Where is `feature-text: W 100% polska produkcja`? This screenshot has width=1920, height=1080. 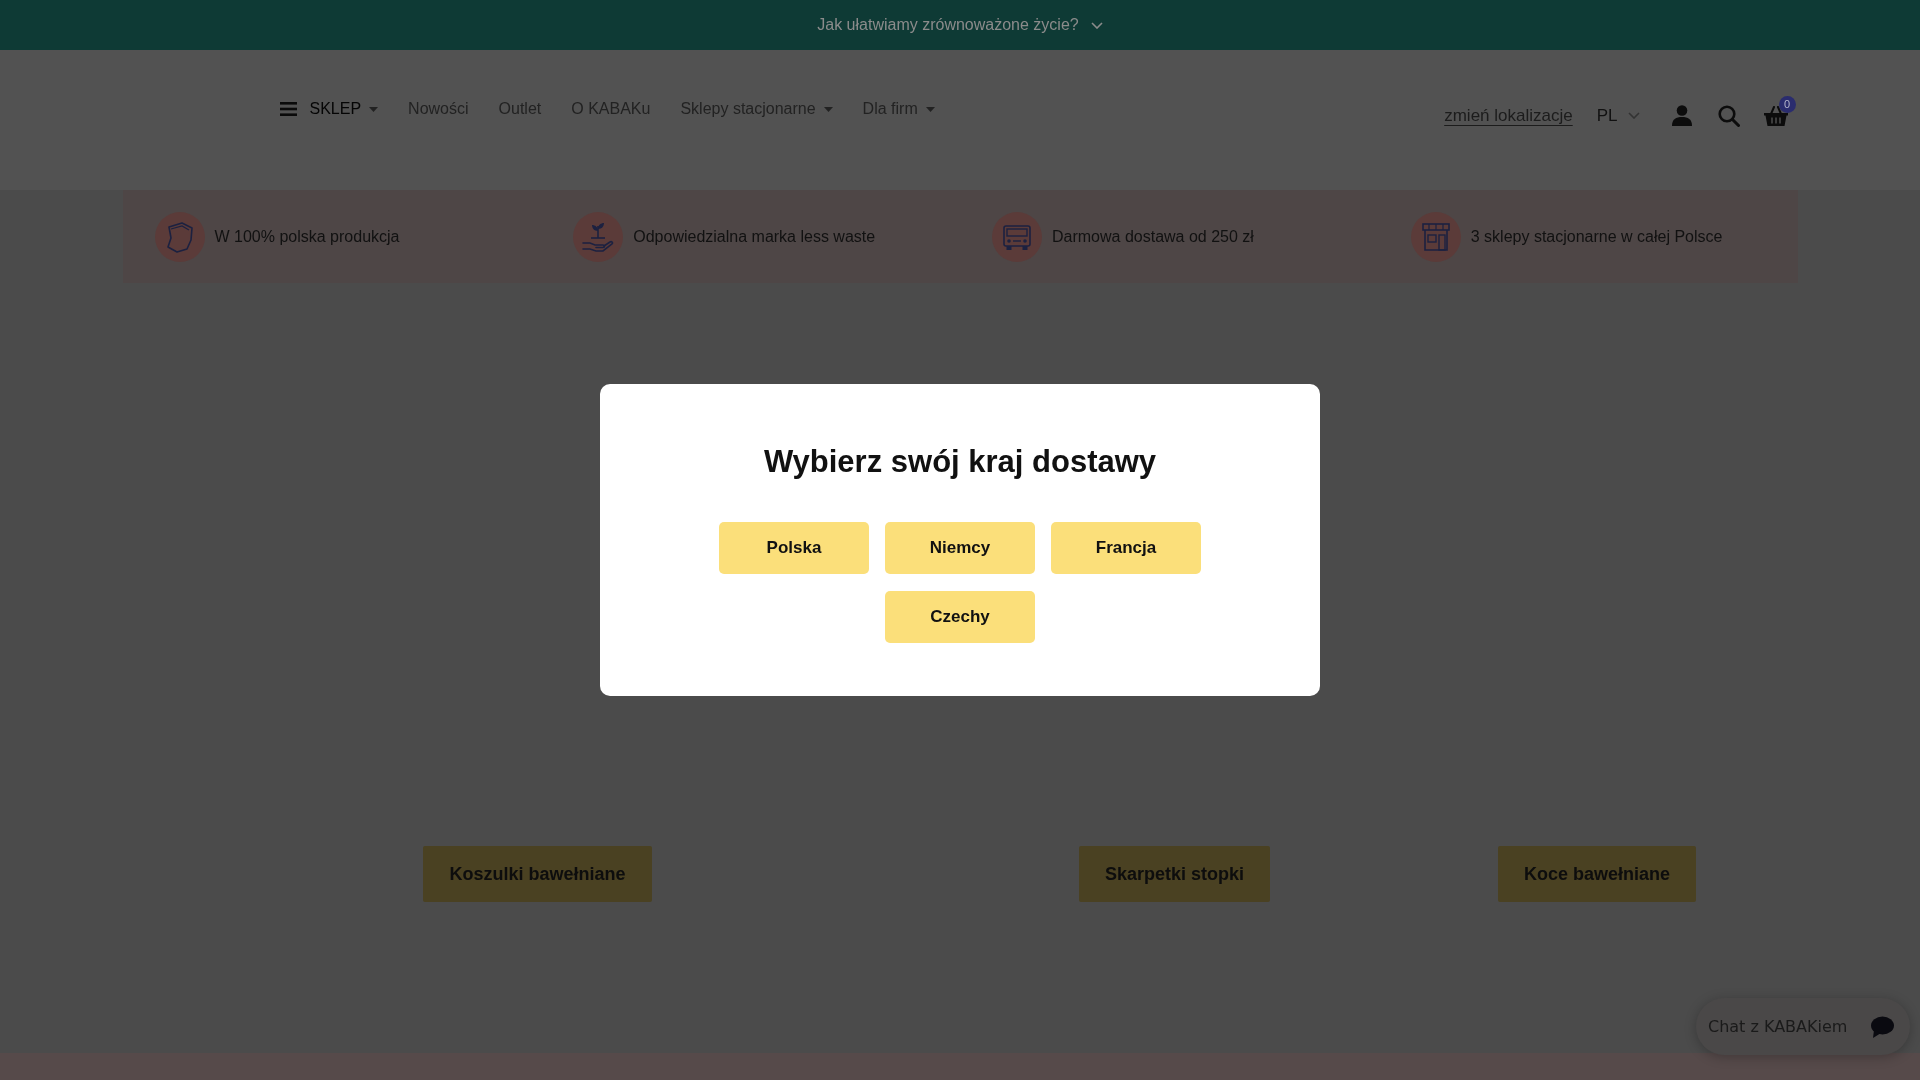 feature-text: W 100% polska produkcja is located at coordinates (307, 236).